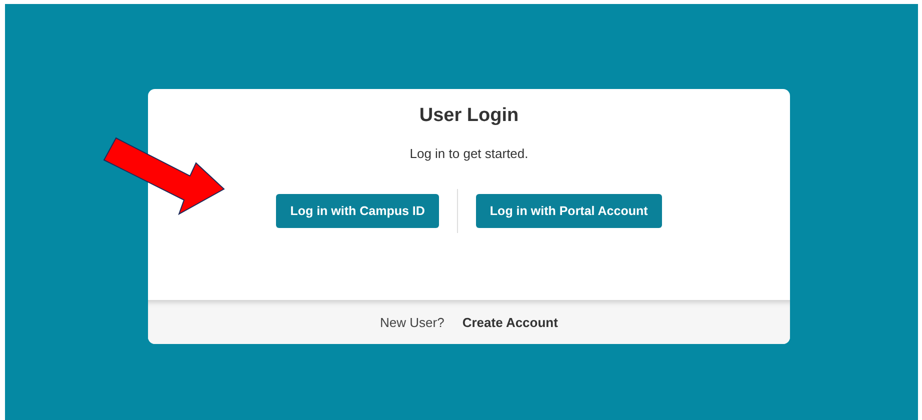  Describe the element at coordinates (569, 211) in the screenshot. I see `login-button: Log in with Portal Account` at that location.